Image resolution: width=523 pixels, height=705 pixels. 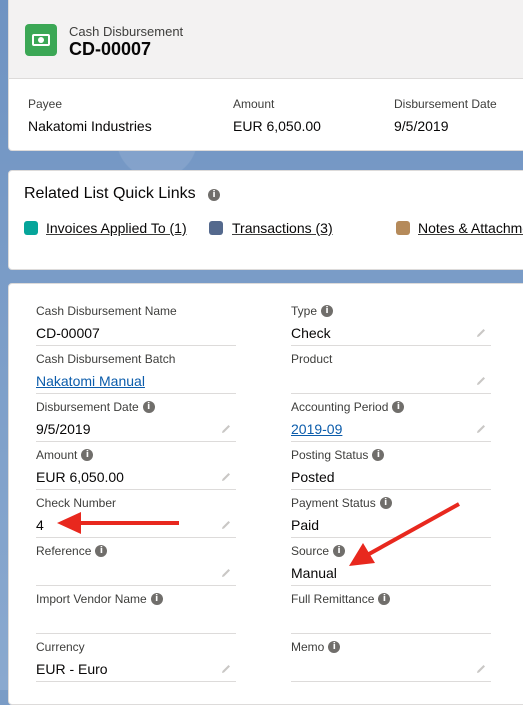 I want to click on field-label: Disbursement Date i, so click(x=95, y=407).